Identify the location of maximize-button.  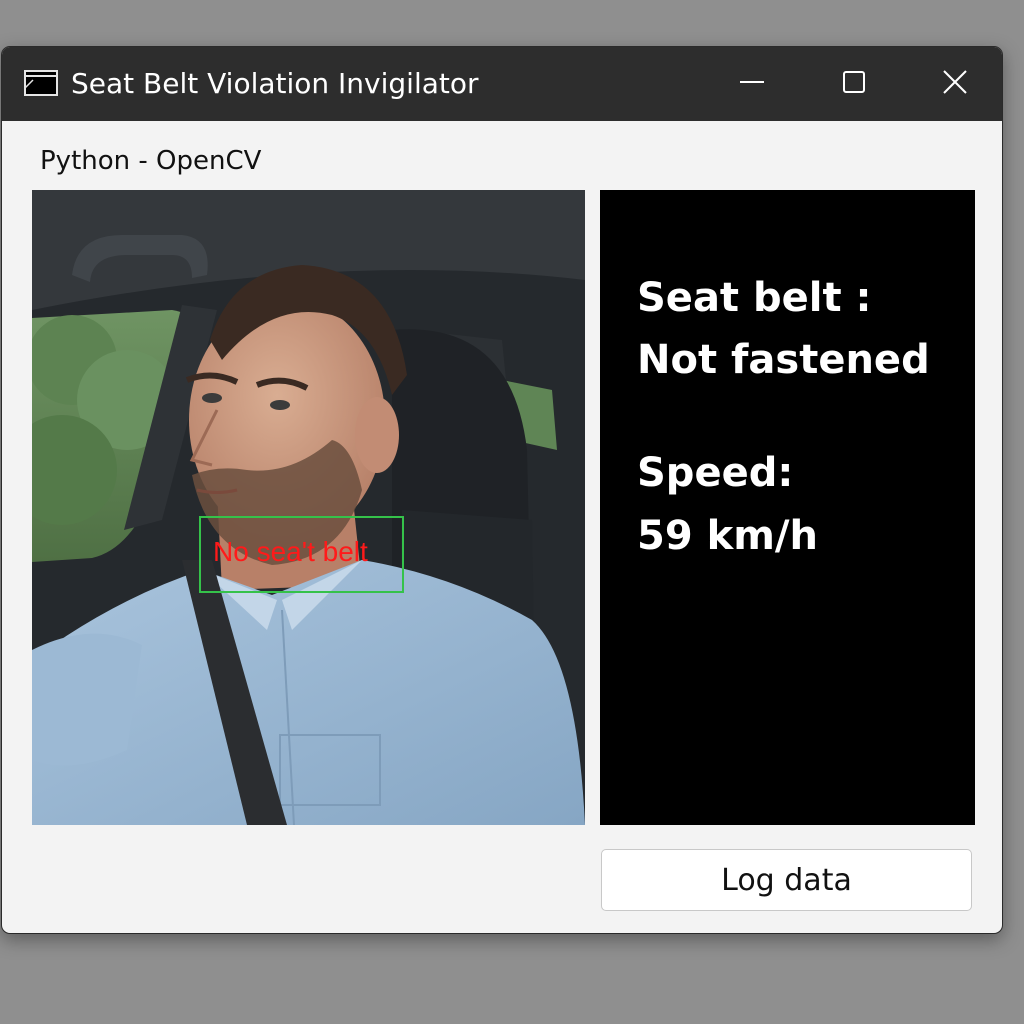
(854, 84).